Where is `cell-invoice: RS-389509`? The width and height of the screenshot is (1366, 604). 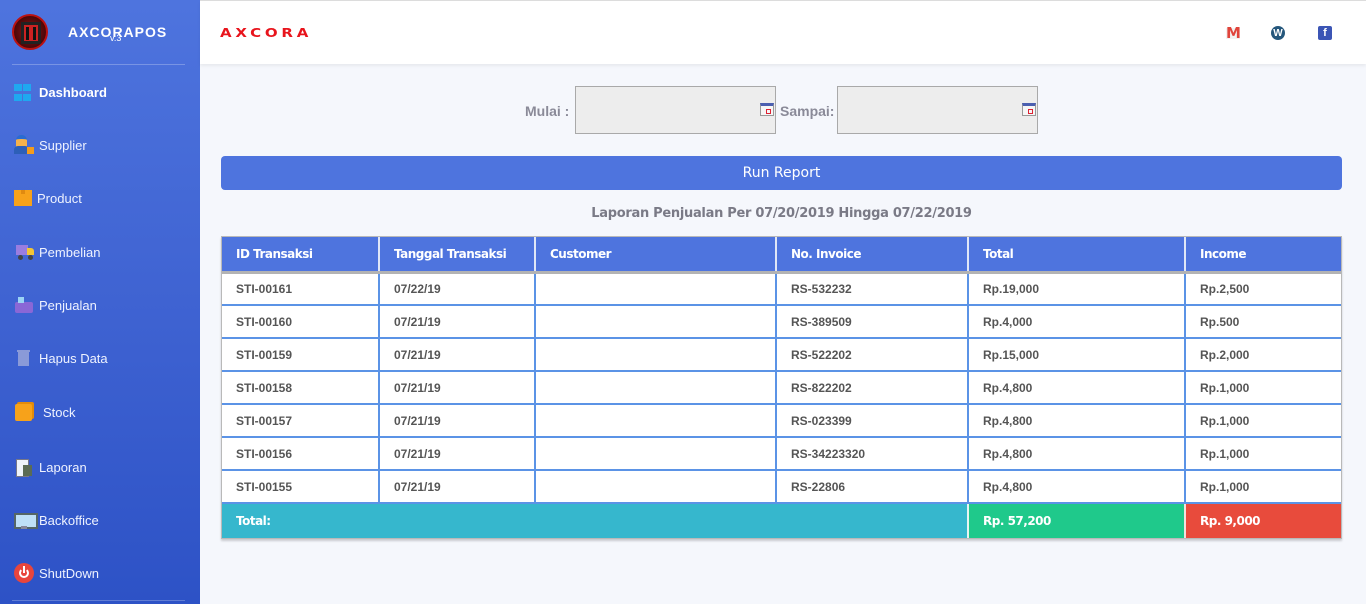 cell-invoice: RS-389509 is located at coordinates (872, 322).